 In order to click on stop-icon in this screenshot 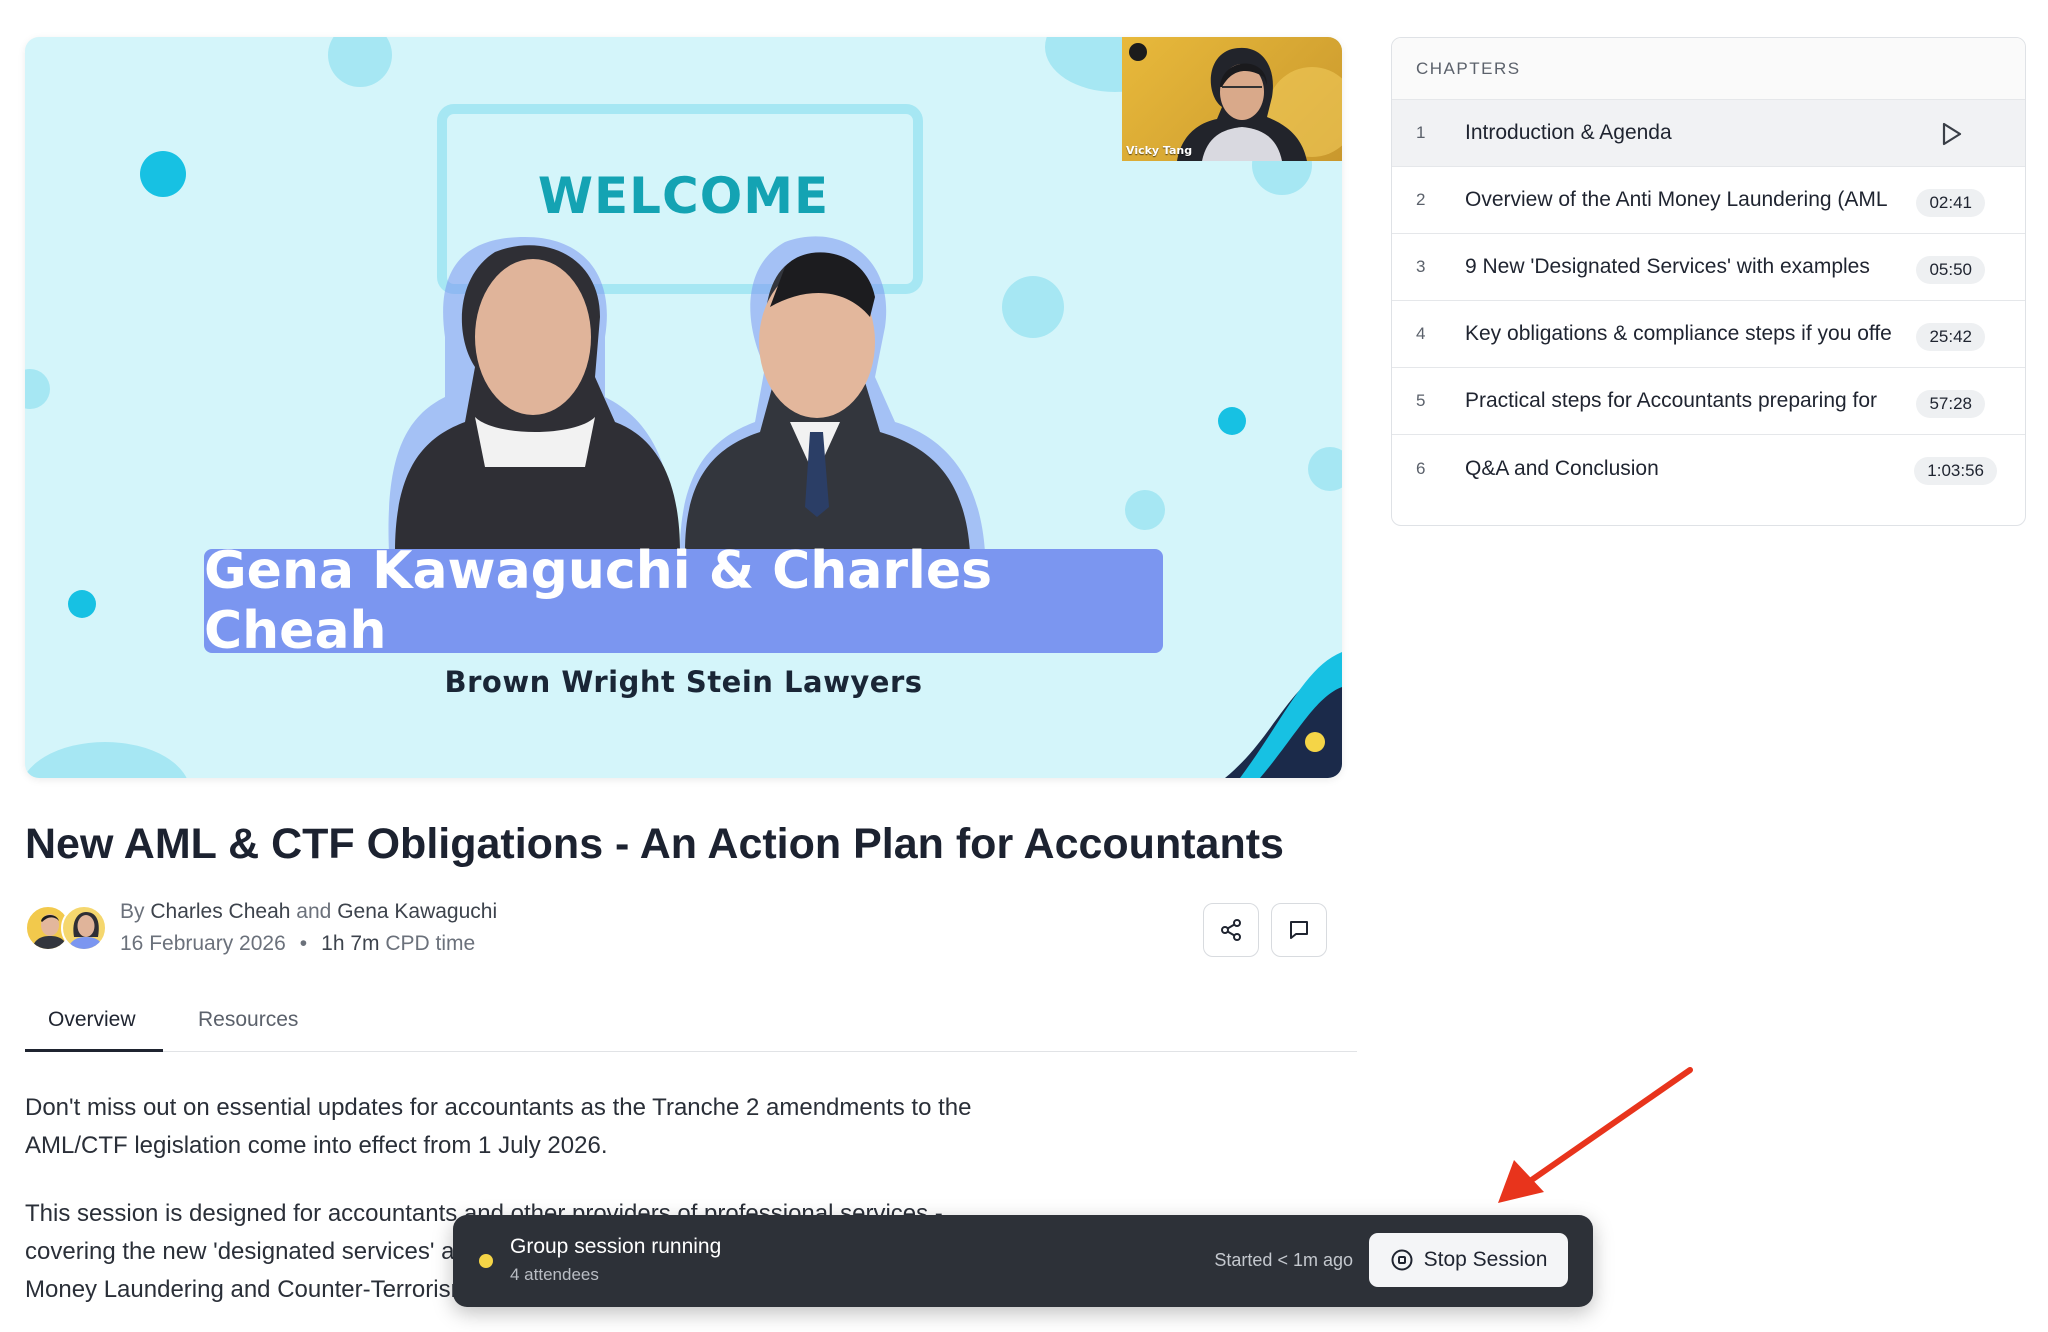, I will do `click(1402, 1260)`.